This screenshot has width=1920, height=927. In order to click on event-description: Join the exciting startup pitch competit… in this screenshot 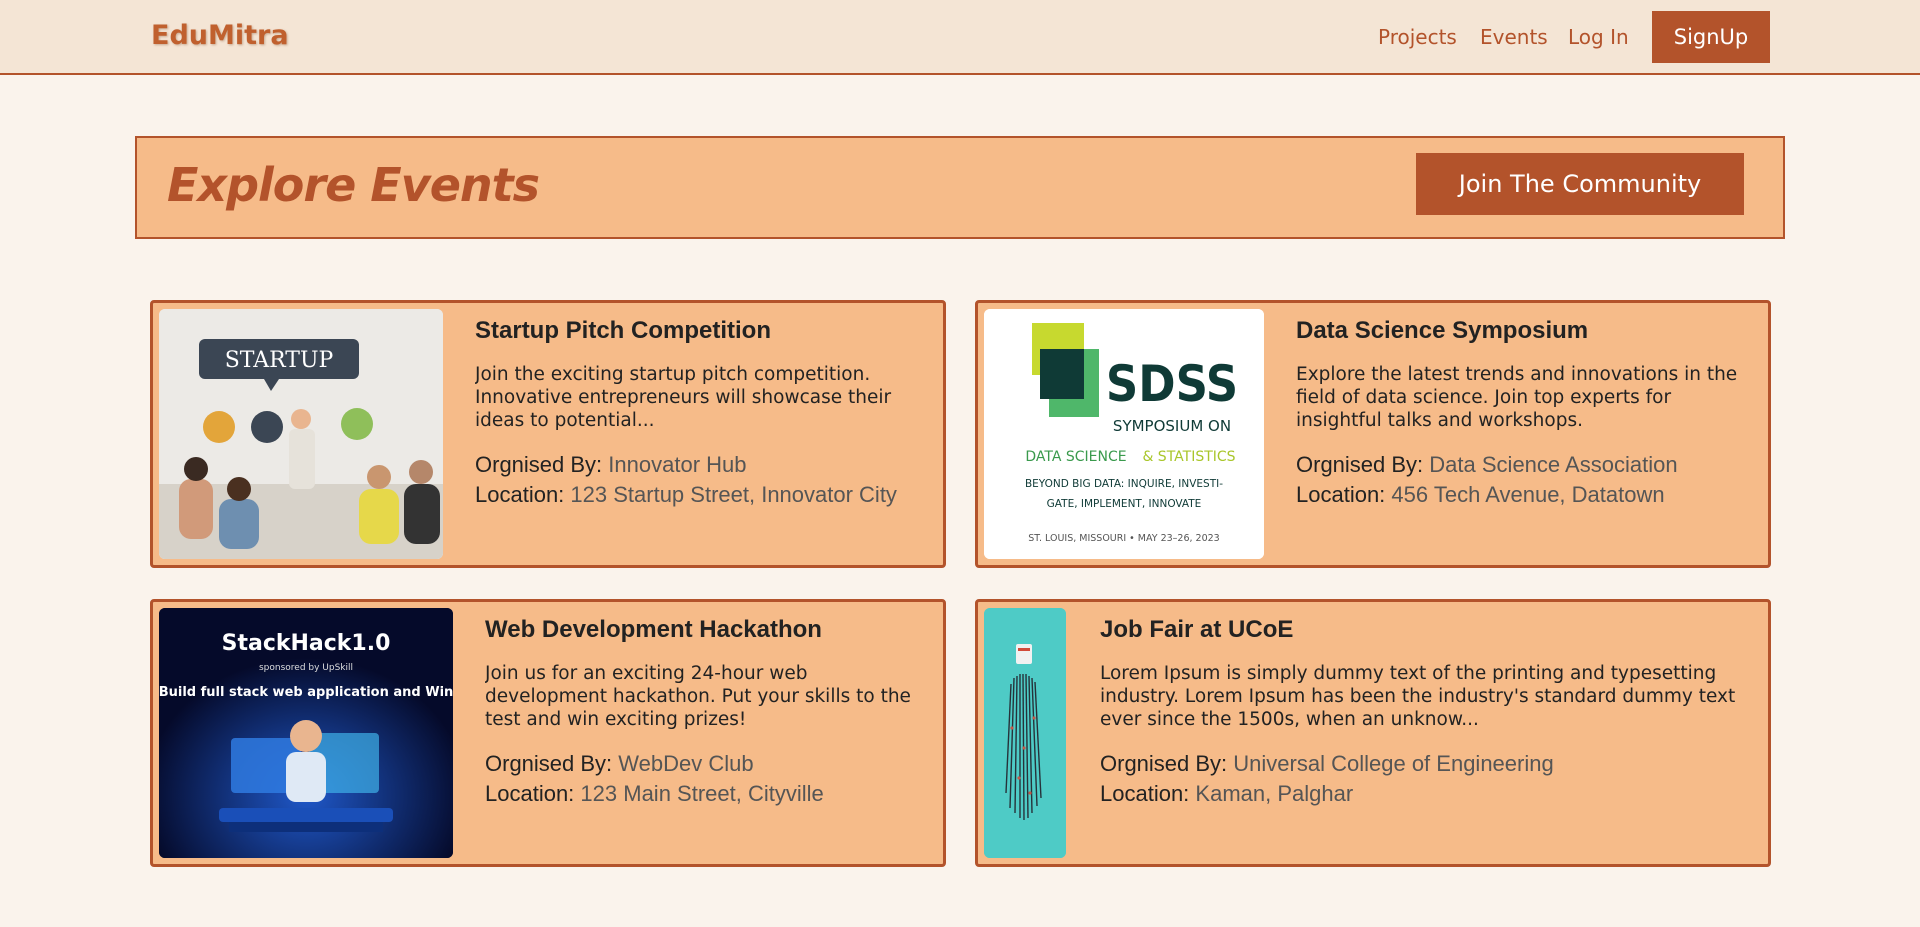, I will do `click(683, 397)`.